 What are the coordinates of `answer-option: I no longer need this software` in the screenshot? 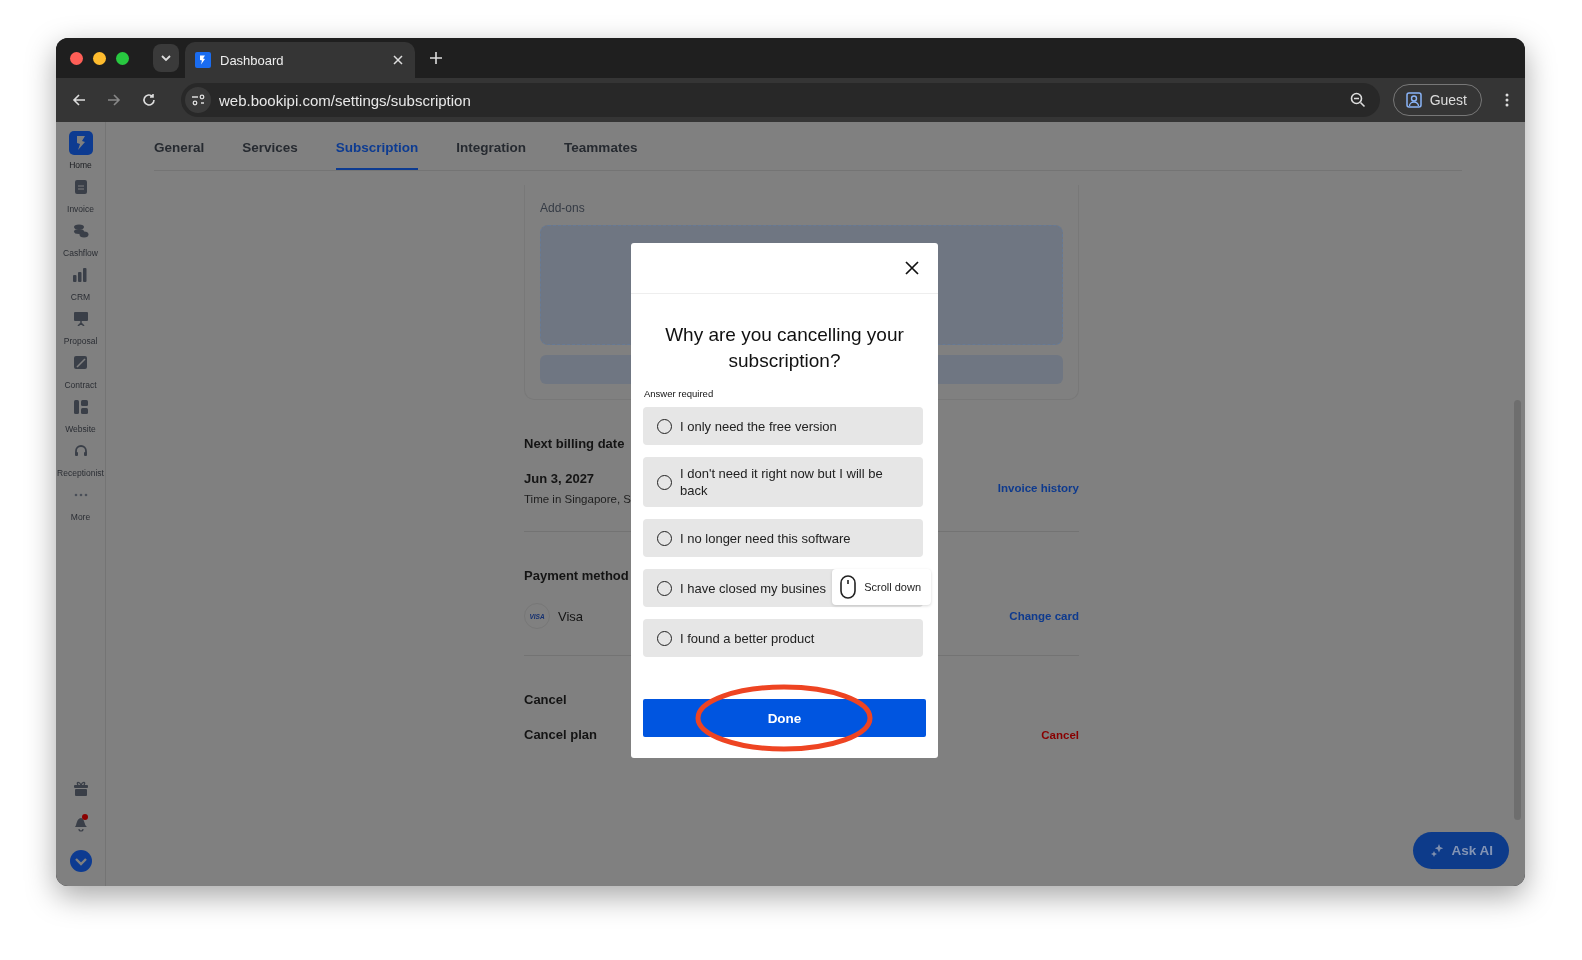 It's located at (783, 538).